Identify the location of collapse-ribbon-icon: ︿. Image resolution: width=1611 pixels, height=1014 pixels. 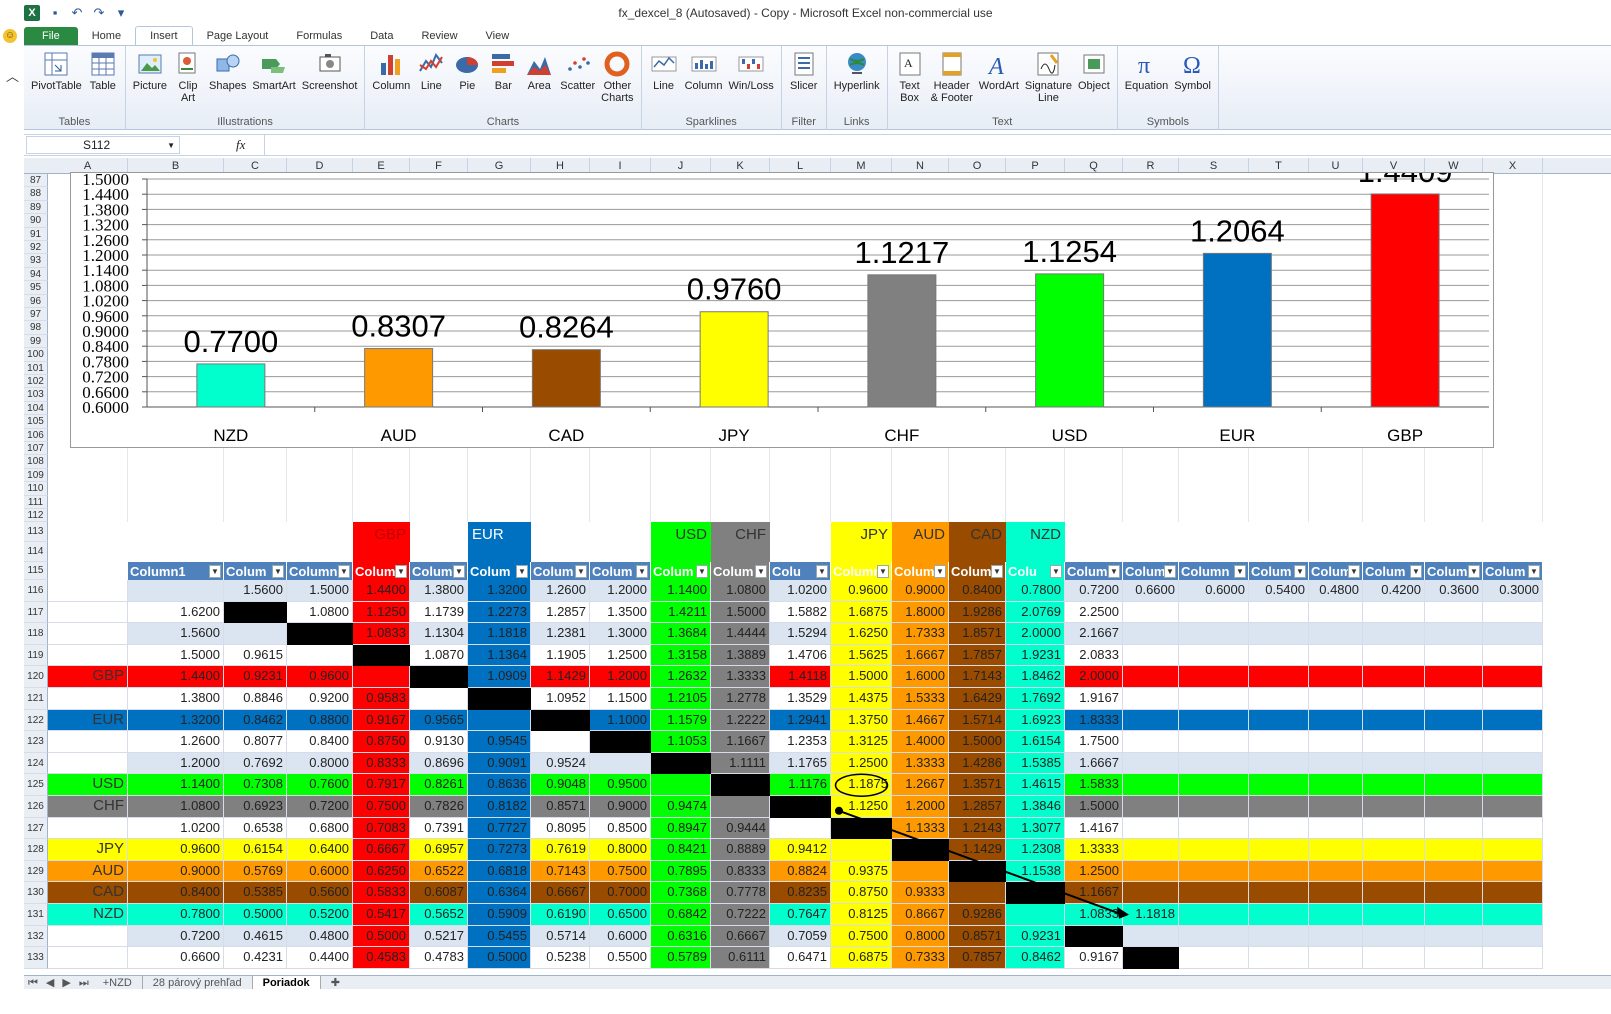
(12, 75).